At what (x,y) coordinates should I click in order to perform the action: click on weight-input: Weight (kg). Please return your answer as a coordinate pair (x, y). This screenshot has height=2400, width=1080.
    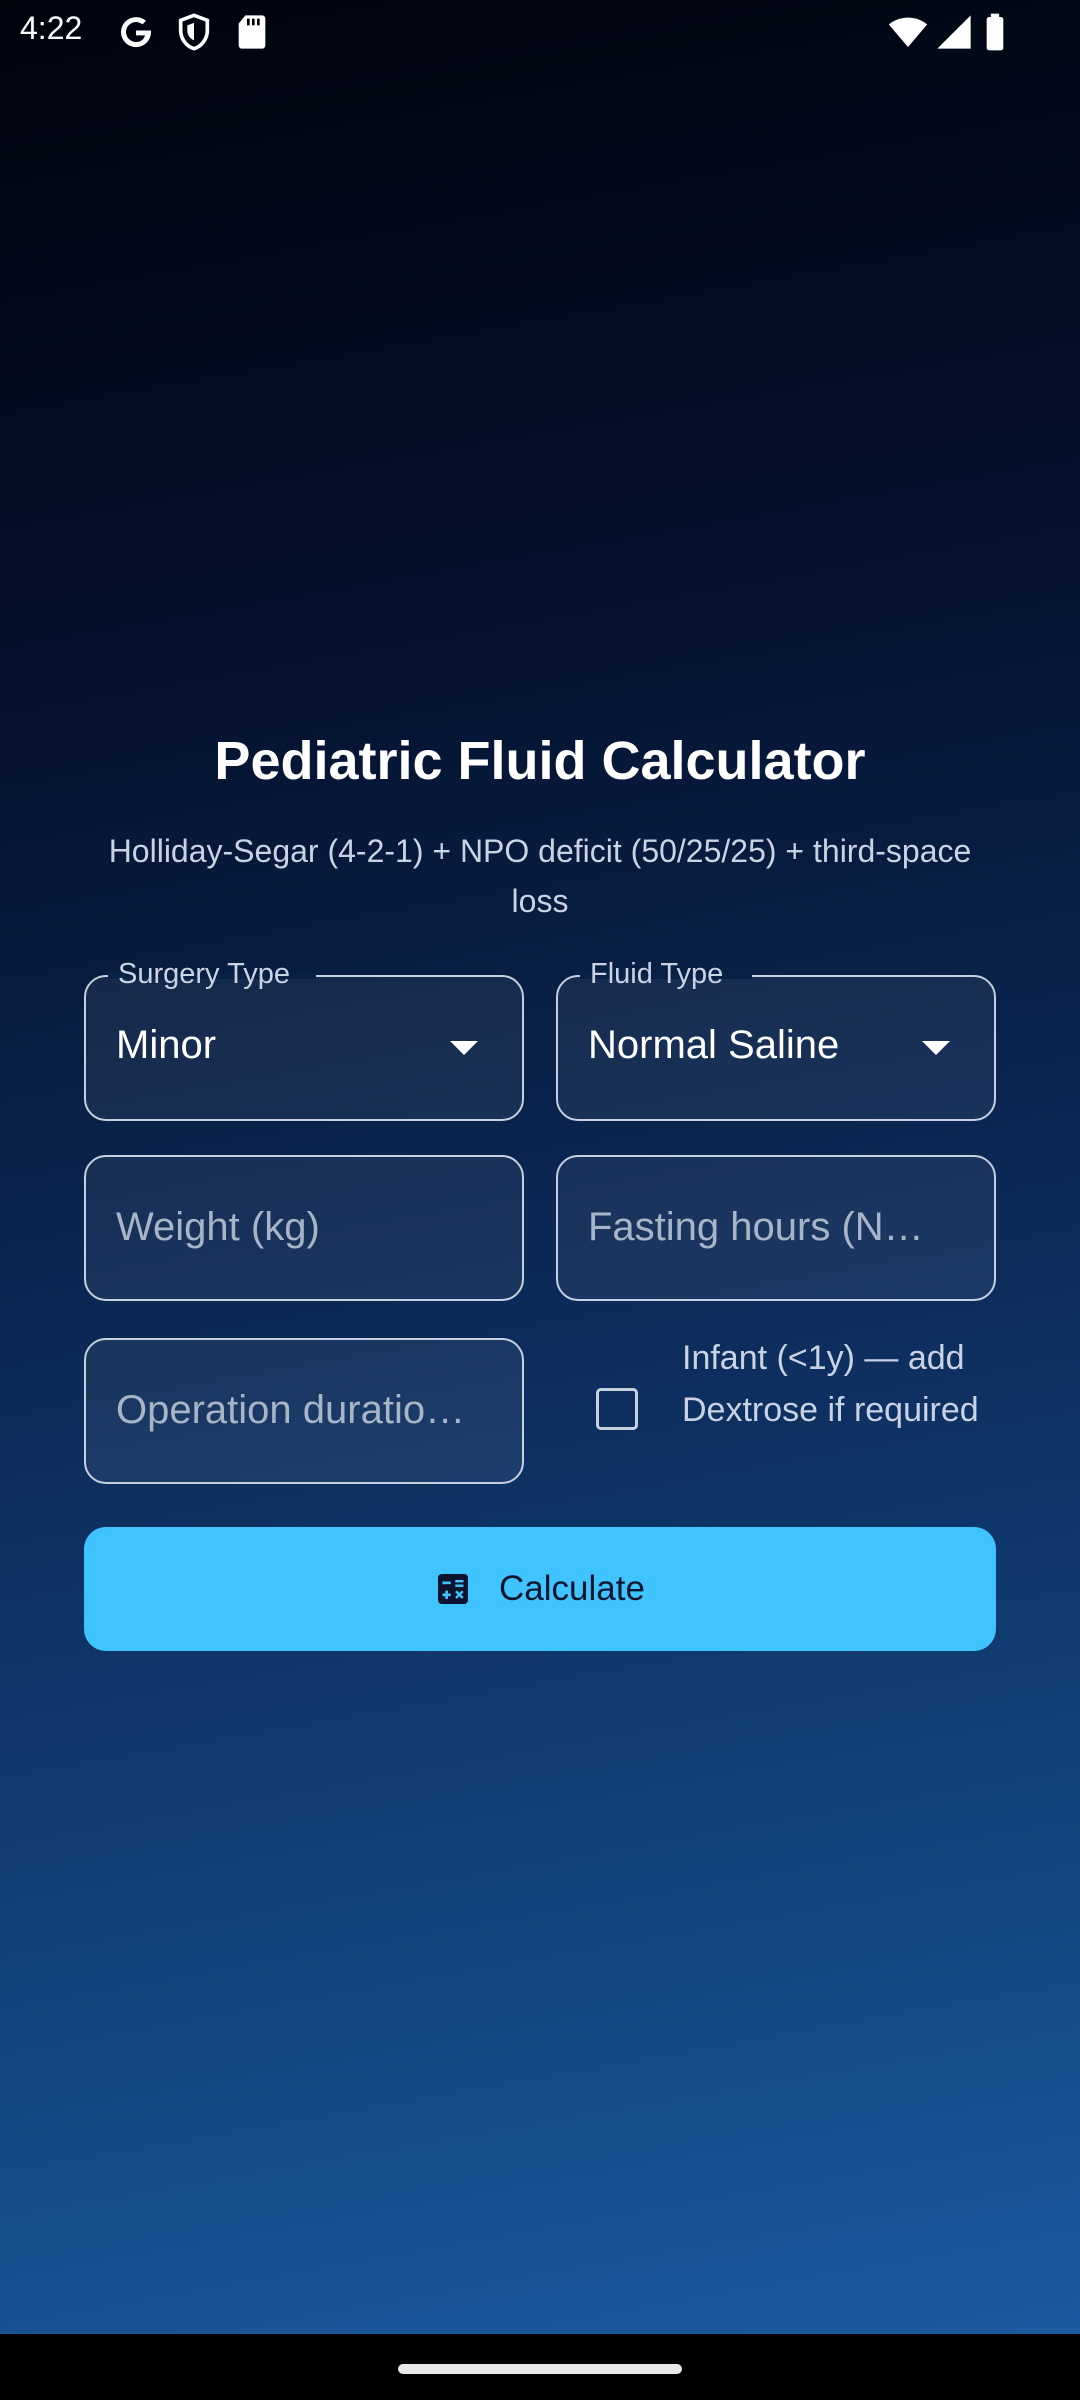
    Looking at the image, I should click on (304, 1228).